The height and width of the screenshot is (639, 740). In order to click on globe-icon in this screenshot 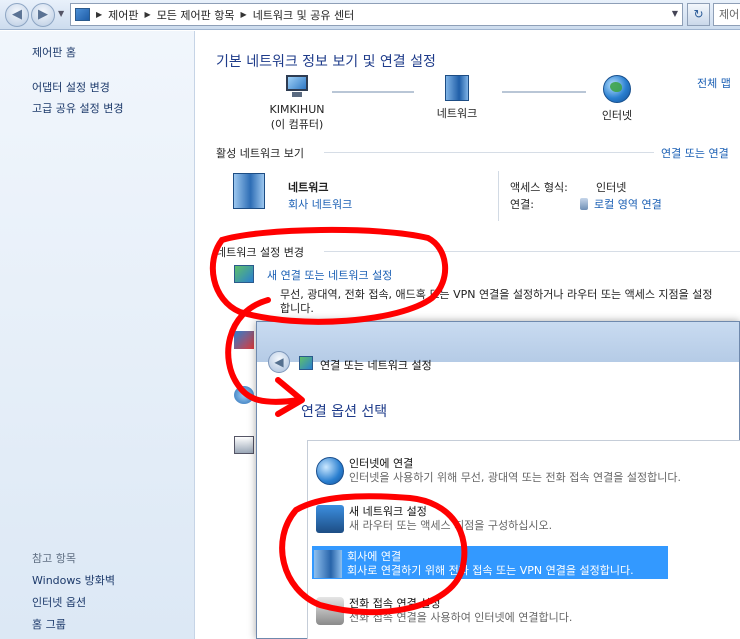, I will do `click(617, 89)`.